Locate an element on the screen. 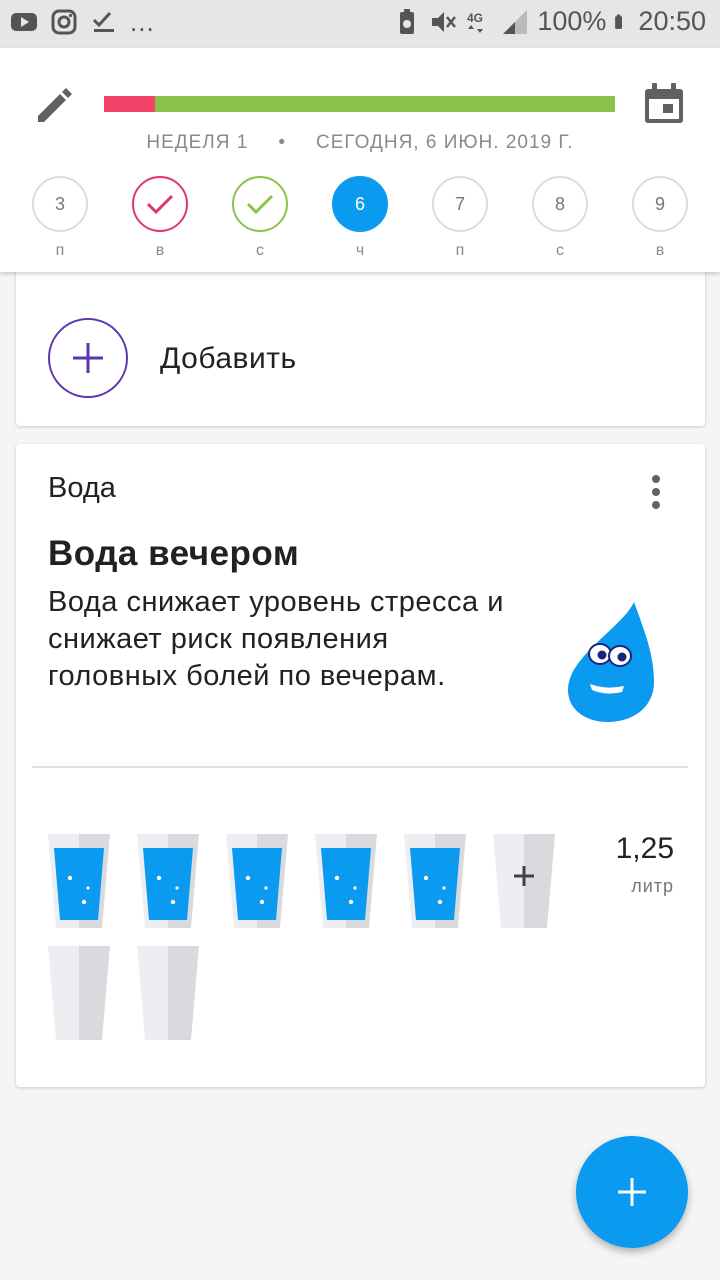  day-item: 8 с is located at coordinates (560, 218).